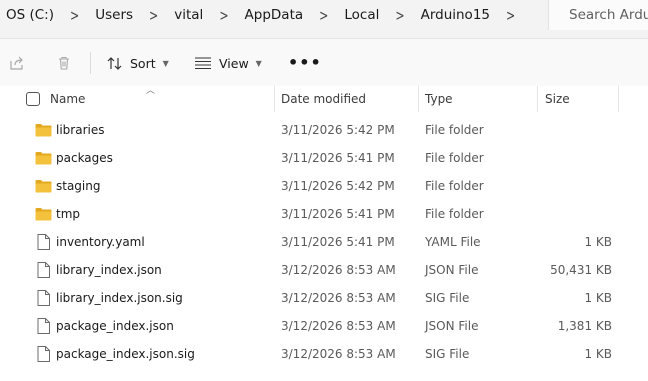 The width and height of the screenshot is (648, 381). What do you see at coordinates (125, 354) in the screenshot?
I see `file-name: package_index.json.sig` at bounding box center [125, 354].